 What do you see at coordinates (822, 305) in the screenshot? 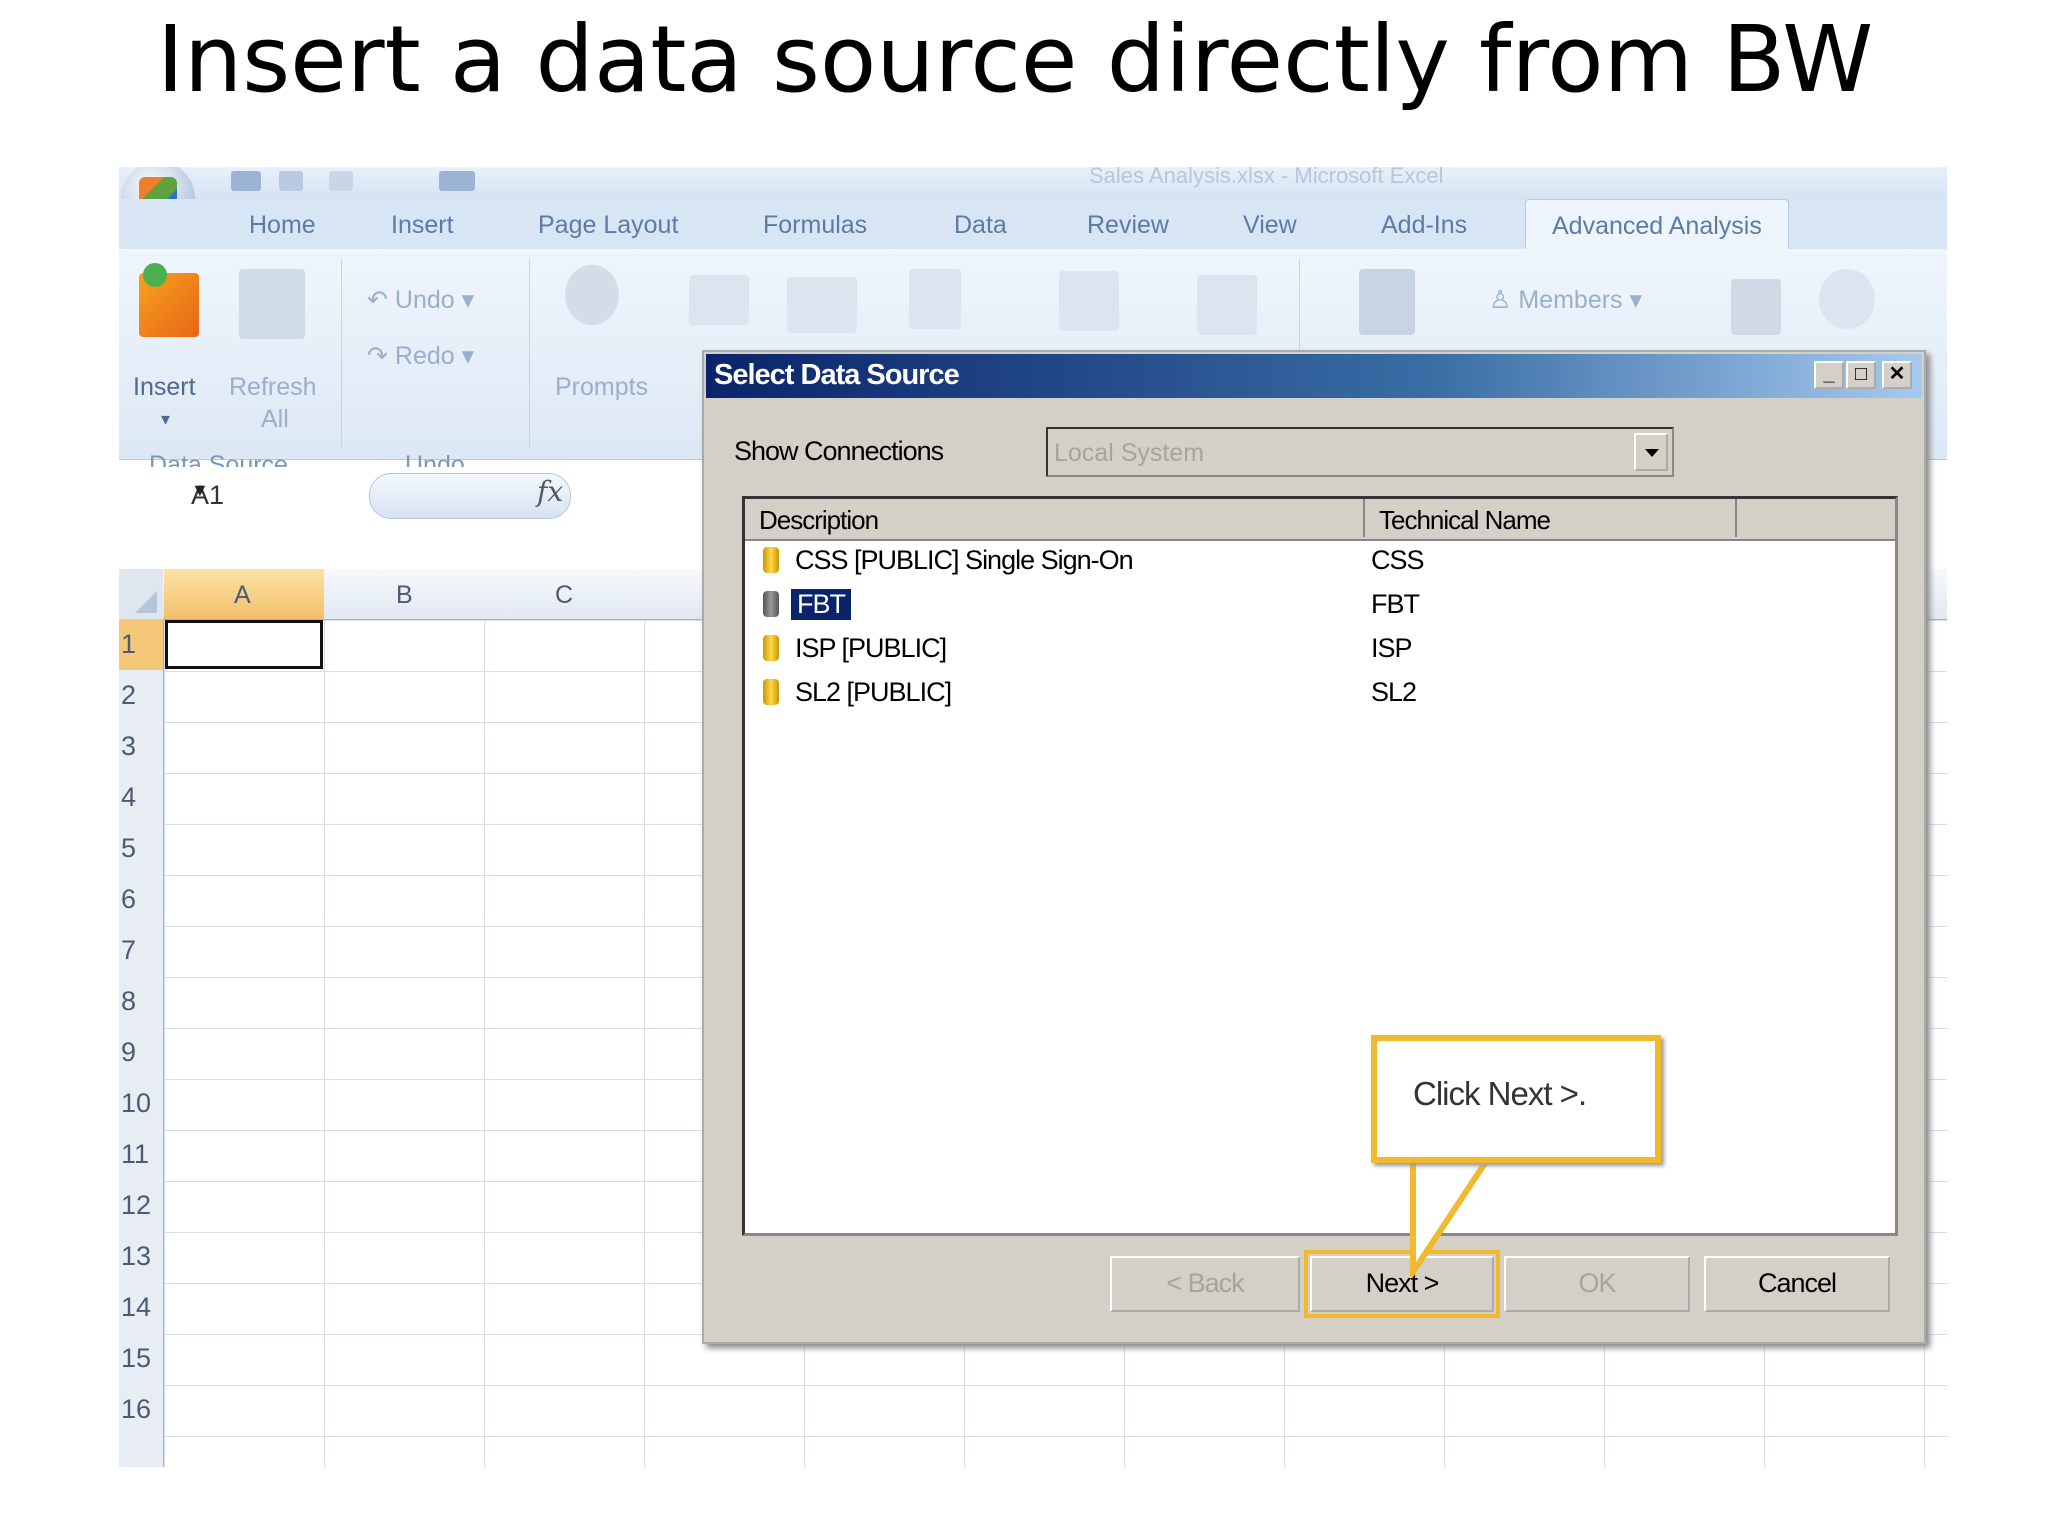
I see `sort-icon` at bounding box center [822, 305].